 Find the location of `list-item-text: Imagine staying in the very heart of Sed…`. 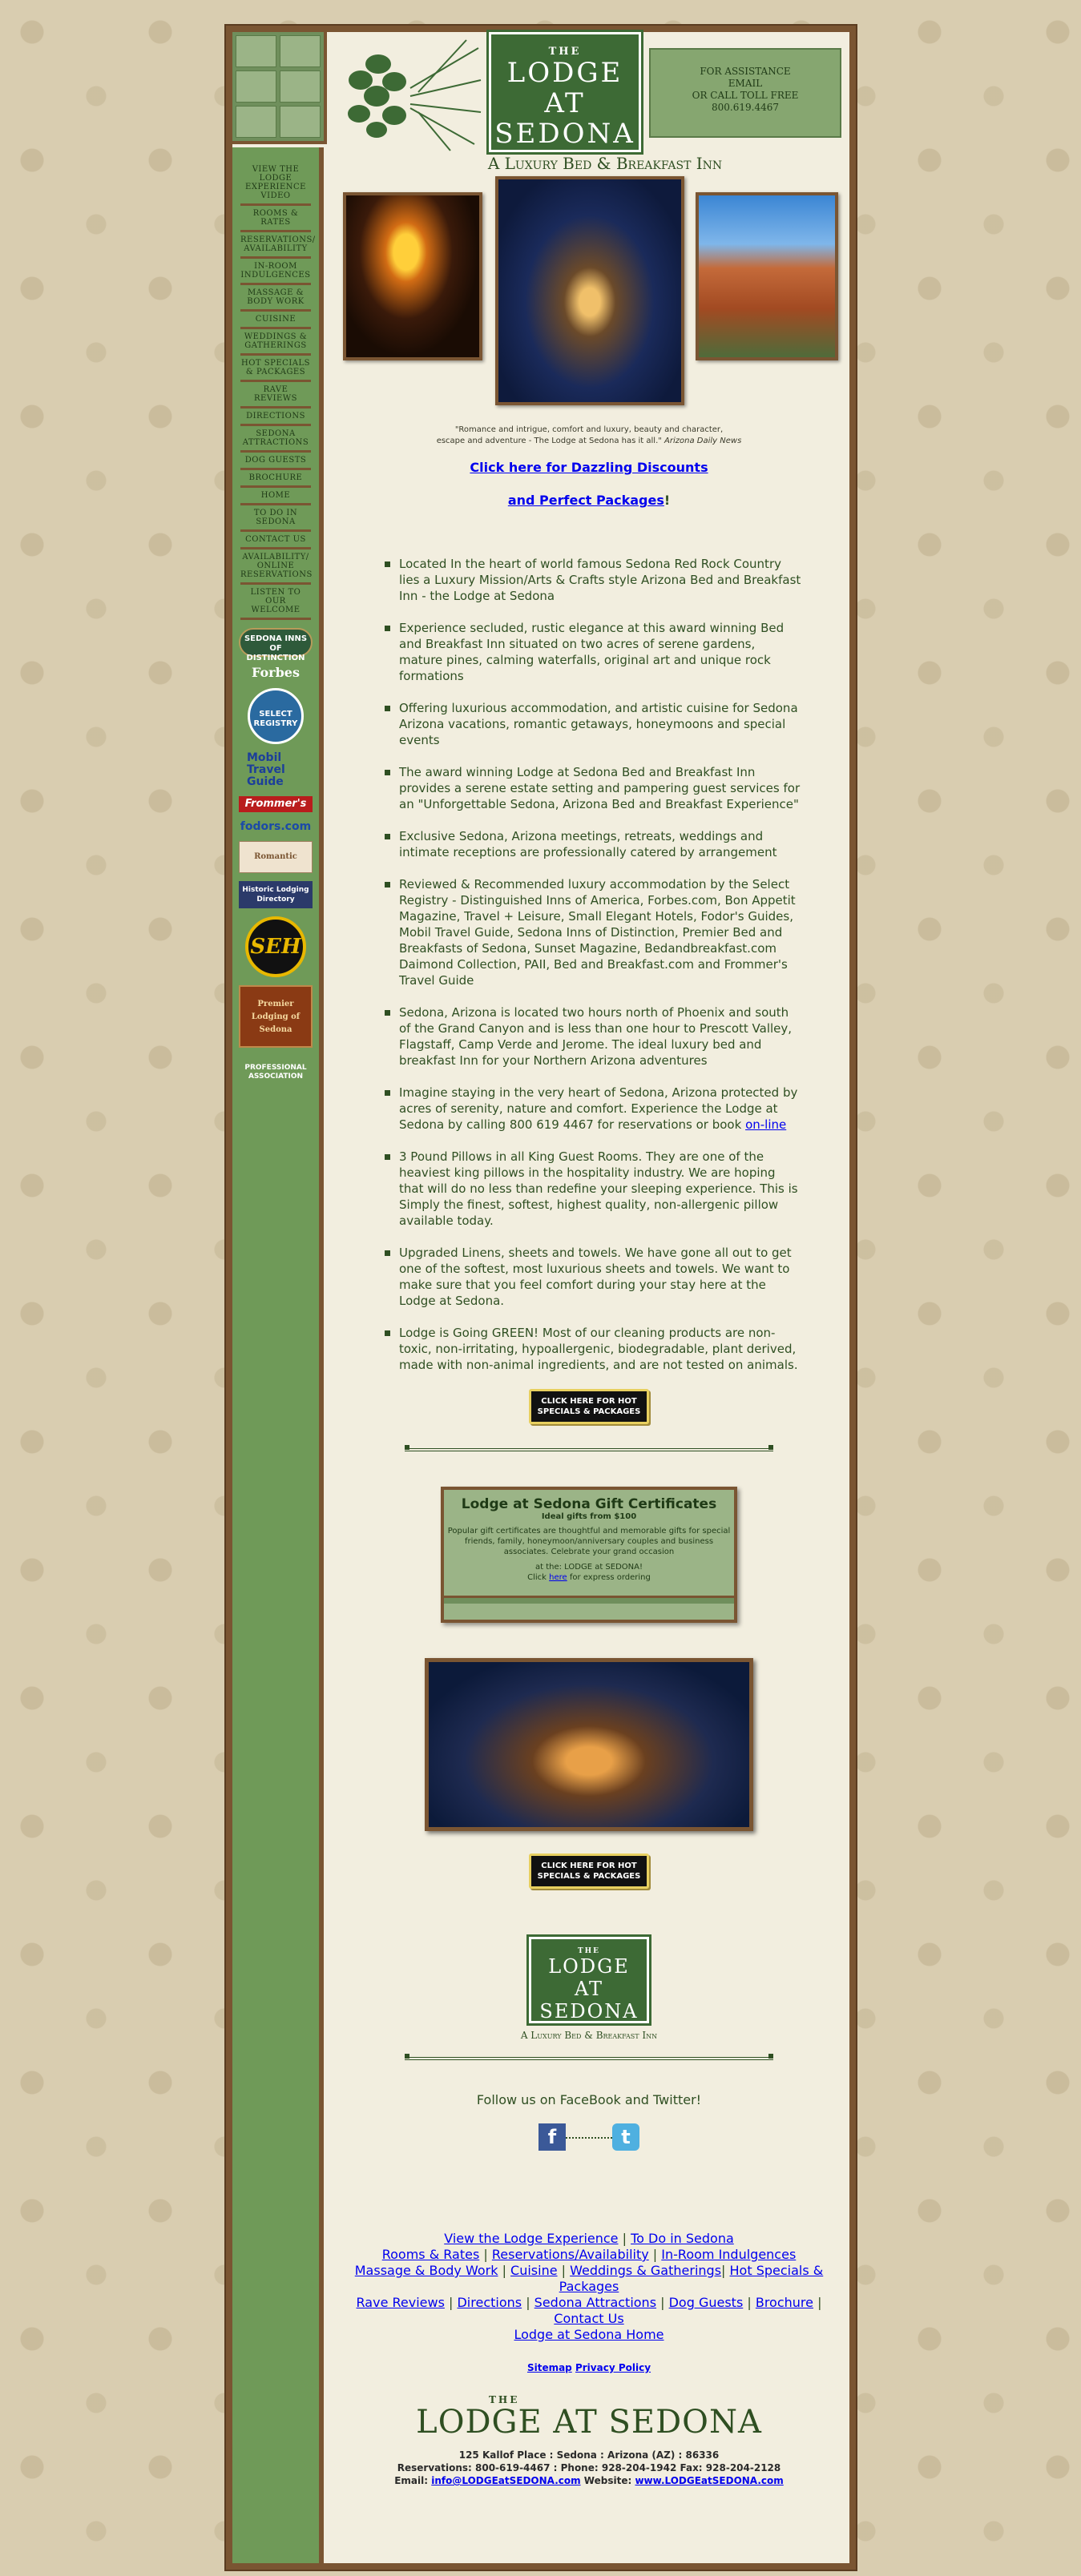

list-item-text: Imagine staying in the very heart of Sed… is located at coordinates (598, 1108).